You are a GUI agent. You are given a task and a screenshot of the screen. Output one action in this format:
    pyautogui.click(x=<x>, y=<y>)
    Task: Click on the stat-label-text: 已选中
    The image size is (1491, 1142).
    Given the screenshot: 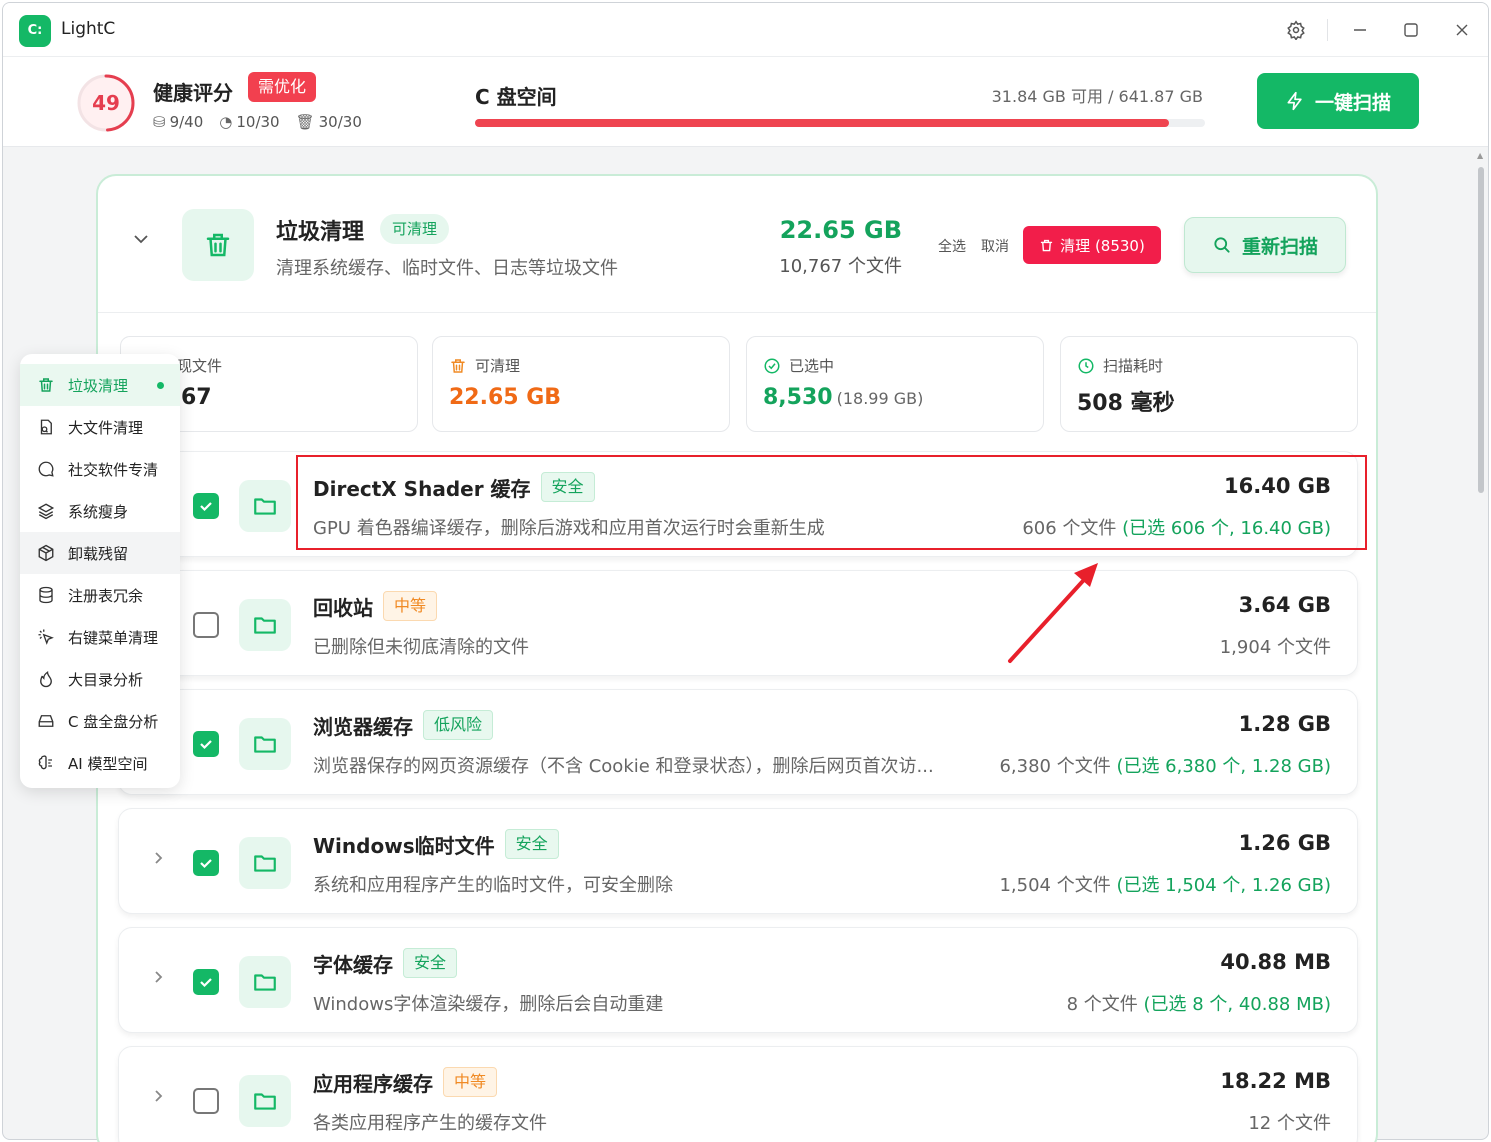 What is the action you would take?
    pyautogui.click(x=812, y=366)
    